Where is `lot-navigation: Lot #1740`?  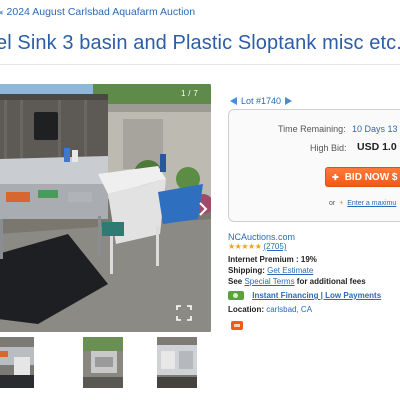 lot-navigation: Lot #1740 is located at coordinates (261, 101).